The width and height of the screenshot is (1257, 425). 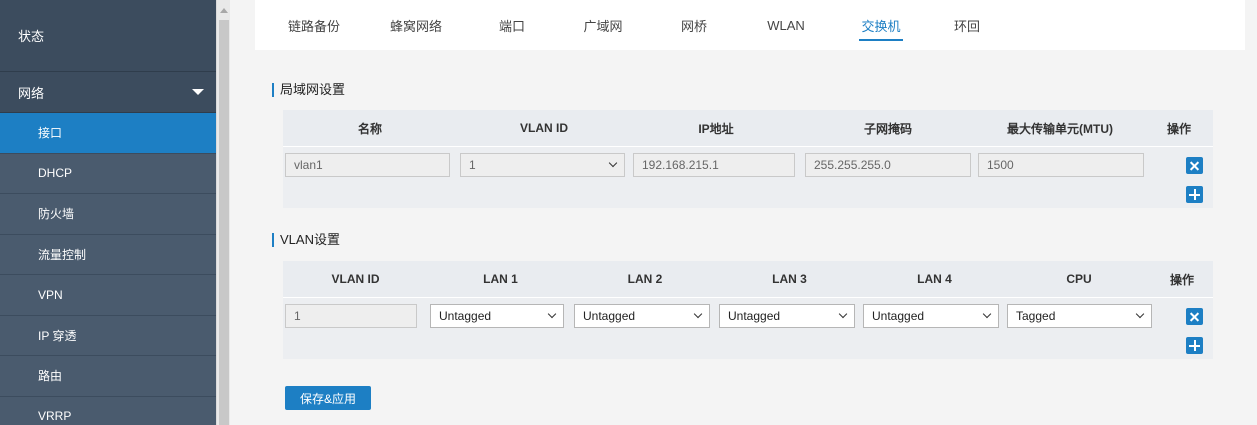 I want to click on sidebar-item-label: 防火墙, so click(x=56, y=214).